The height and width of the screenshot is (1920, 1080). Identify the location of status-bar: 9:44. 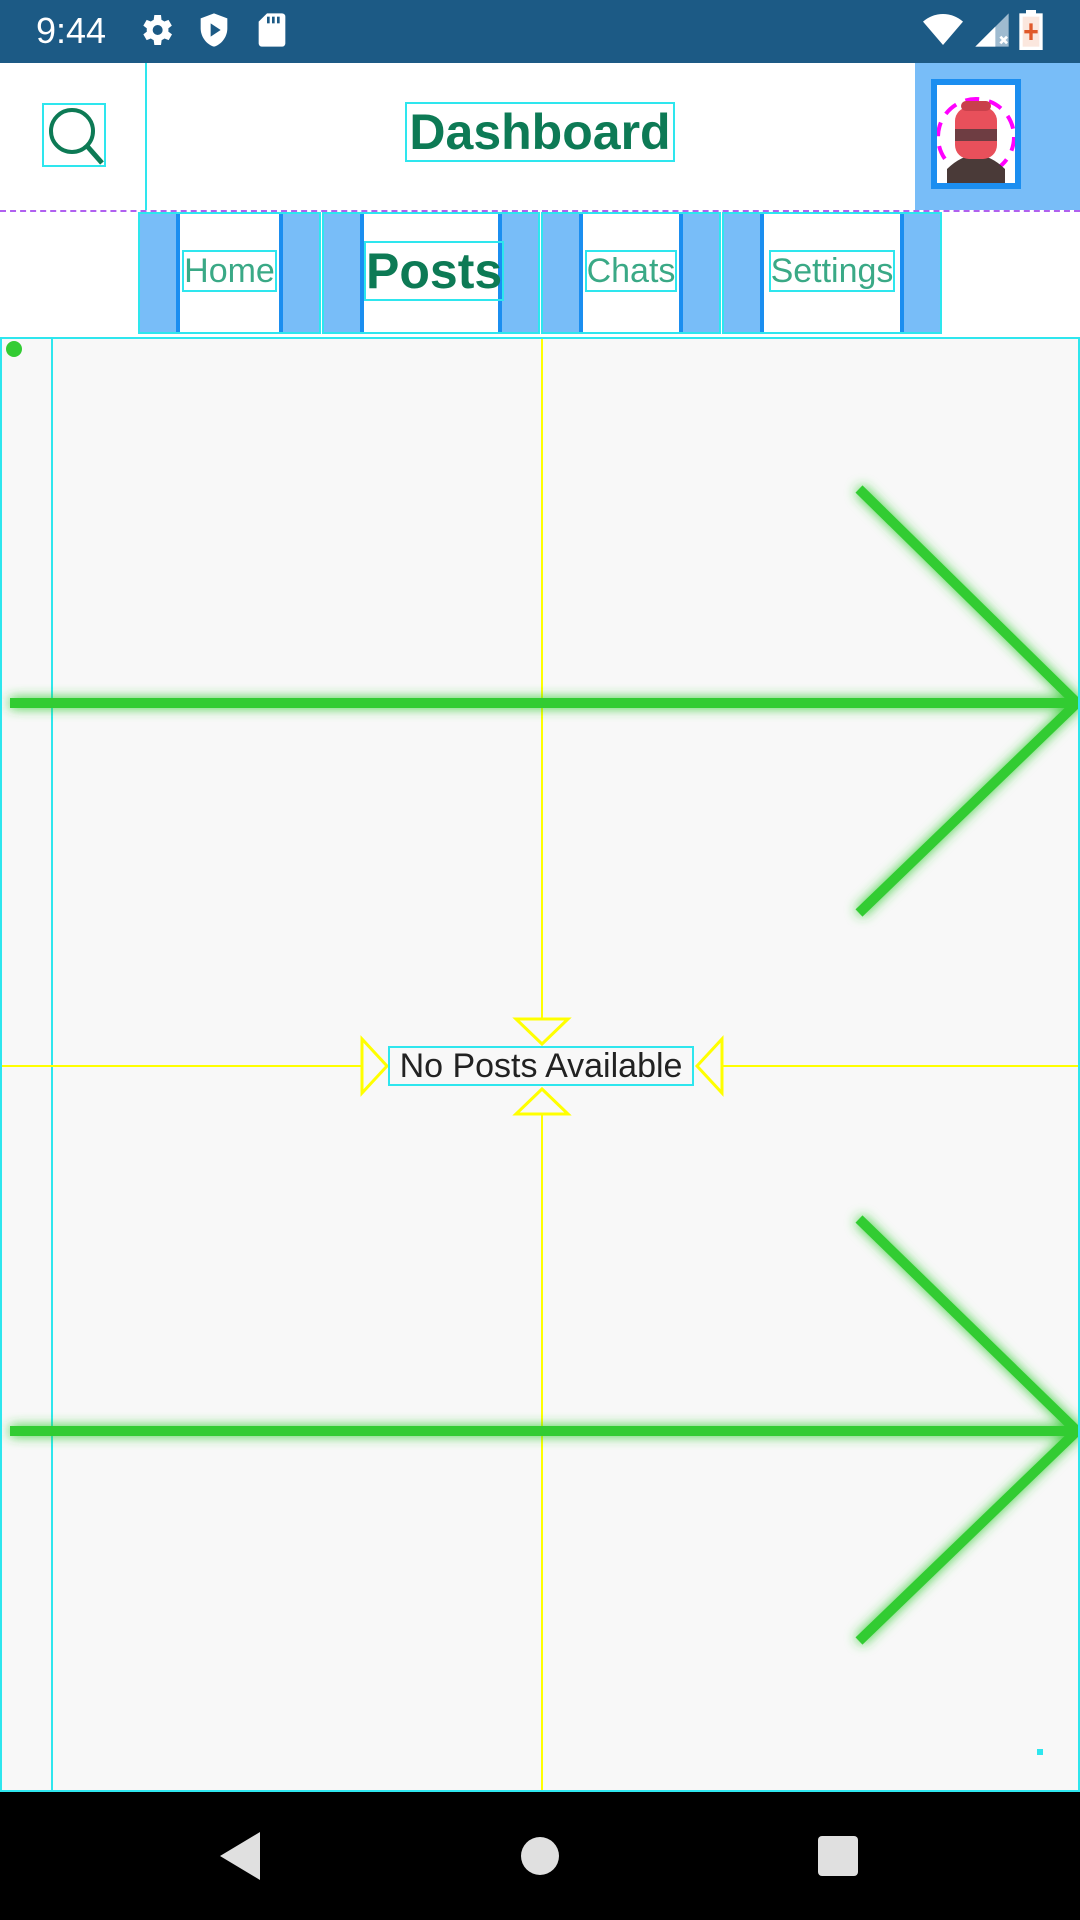
(540, 31).